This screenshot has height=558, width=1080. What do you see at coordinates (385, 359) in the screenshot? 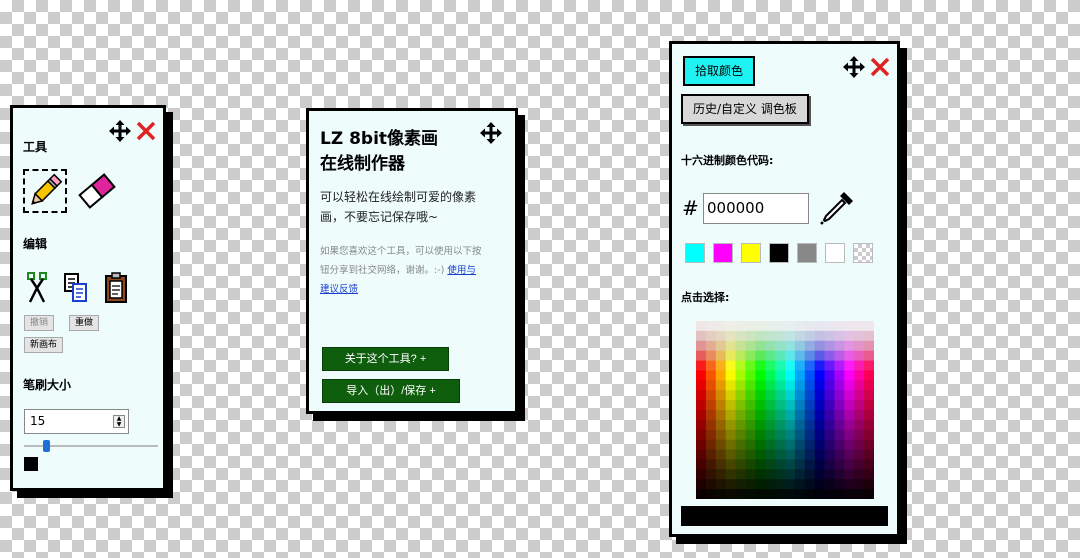
I see `about-tool-button: 关于这个工具? +` at bounding box center [385, 359].